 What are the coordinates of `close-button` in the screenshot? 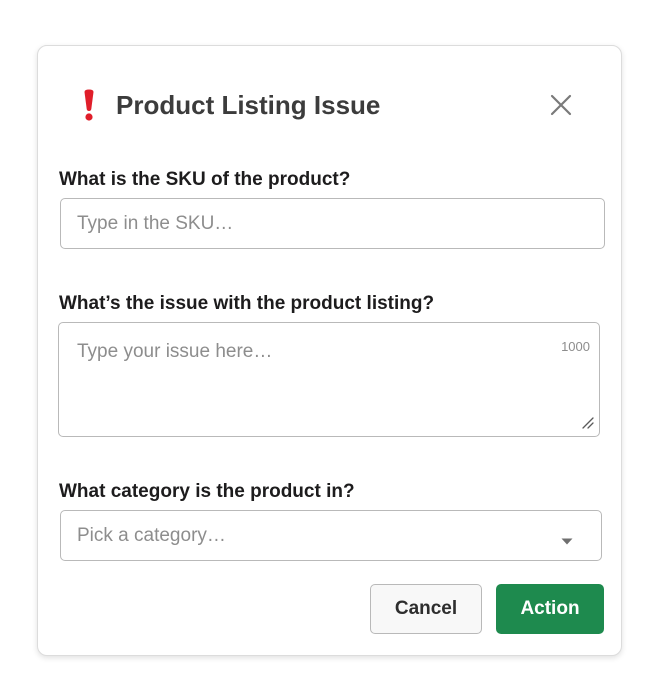 It's located at (561, 105).